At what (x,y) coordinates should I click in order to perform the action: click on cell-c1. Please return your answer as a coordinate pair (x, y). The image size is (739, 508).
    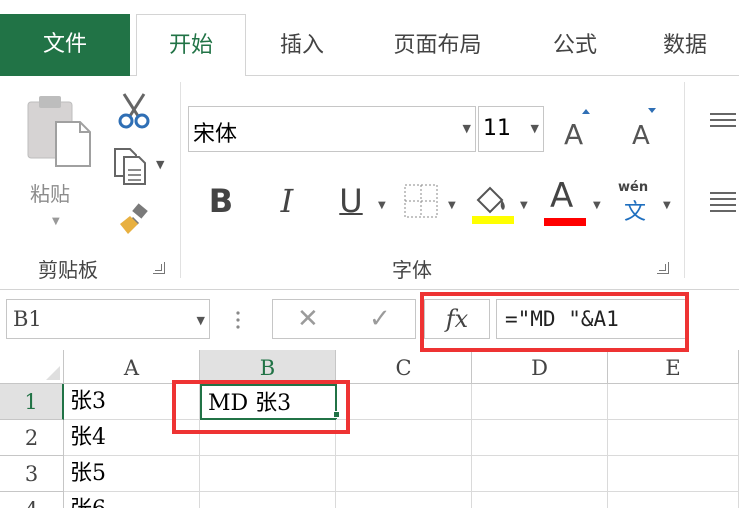
    Looking at the image, I should click on (404, 402).